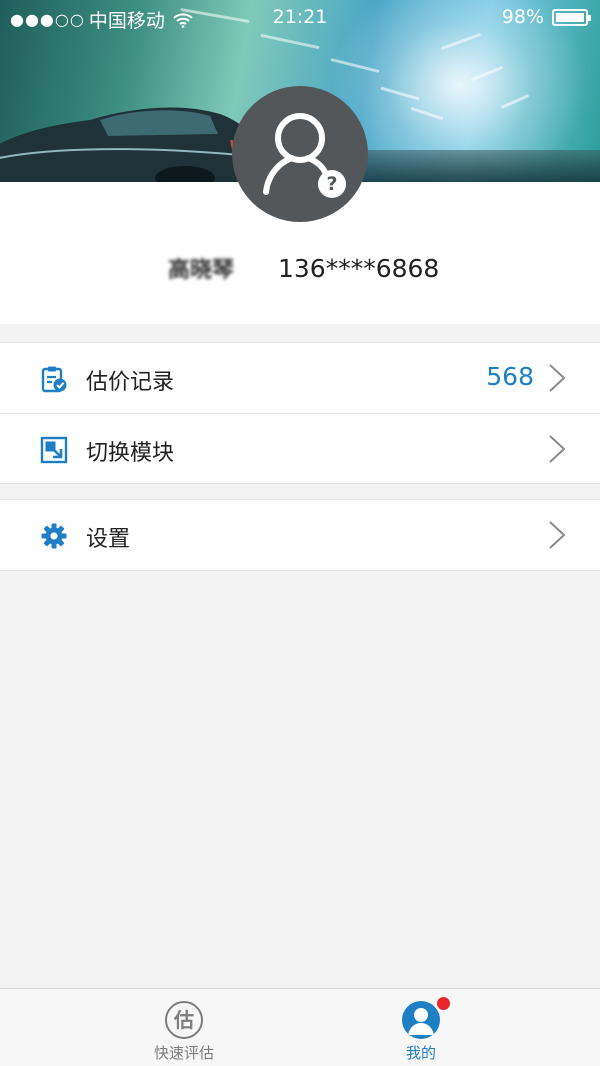 This screenshot has width=600, height=1066. Describe the element at coordinates (300, 1027) in the screenshot. I see `bottom-tab-bar: 估 快速评估 我的` at that location.